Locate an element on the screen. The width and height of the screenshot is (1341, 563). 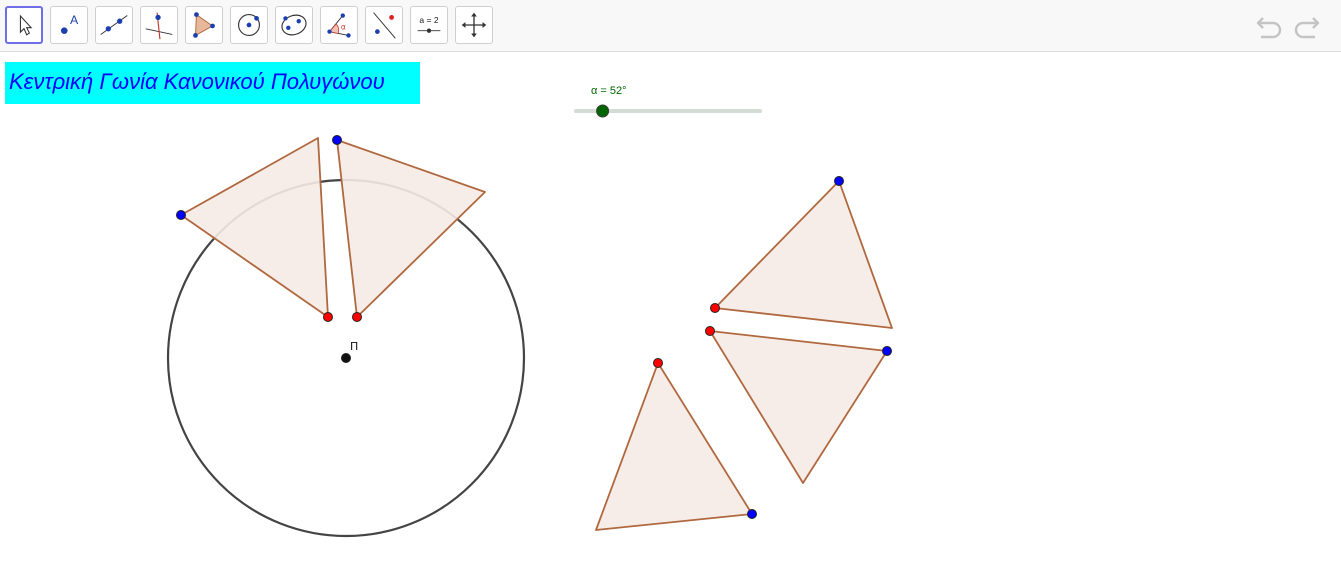
line-tool-button is located at coordinates (114, 25).